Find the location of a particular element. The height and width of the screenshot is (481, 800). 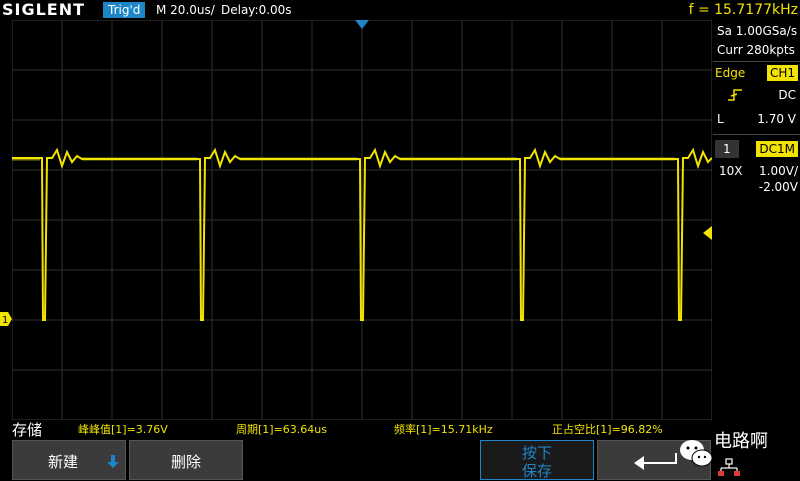

rising-edge-icon is located at coordinates (735, 95).